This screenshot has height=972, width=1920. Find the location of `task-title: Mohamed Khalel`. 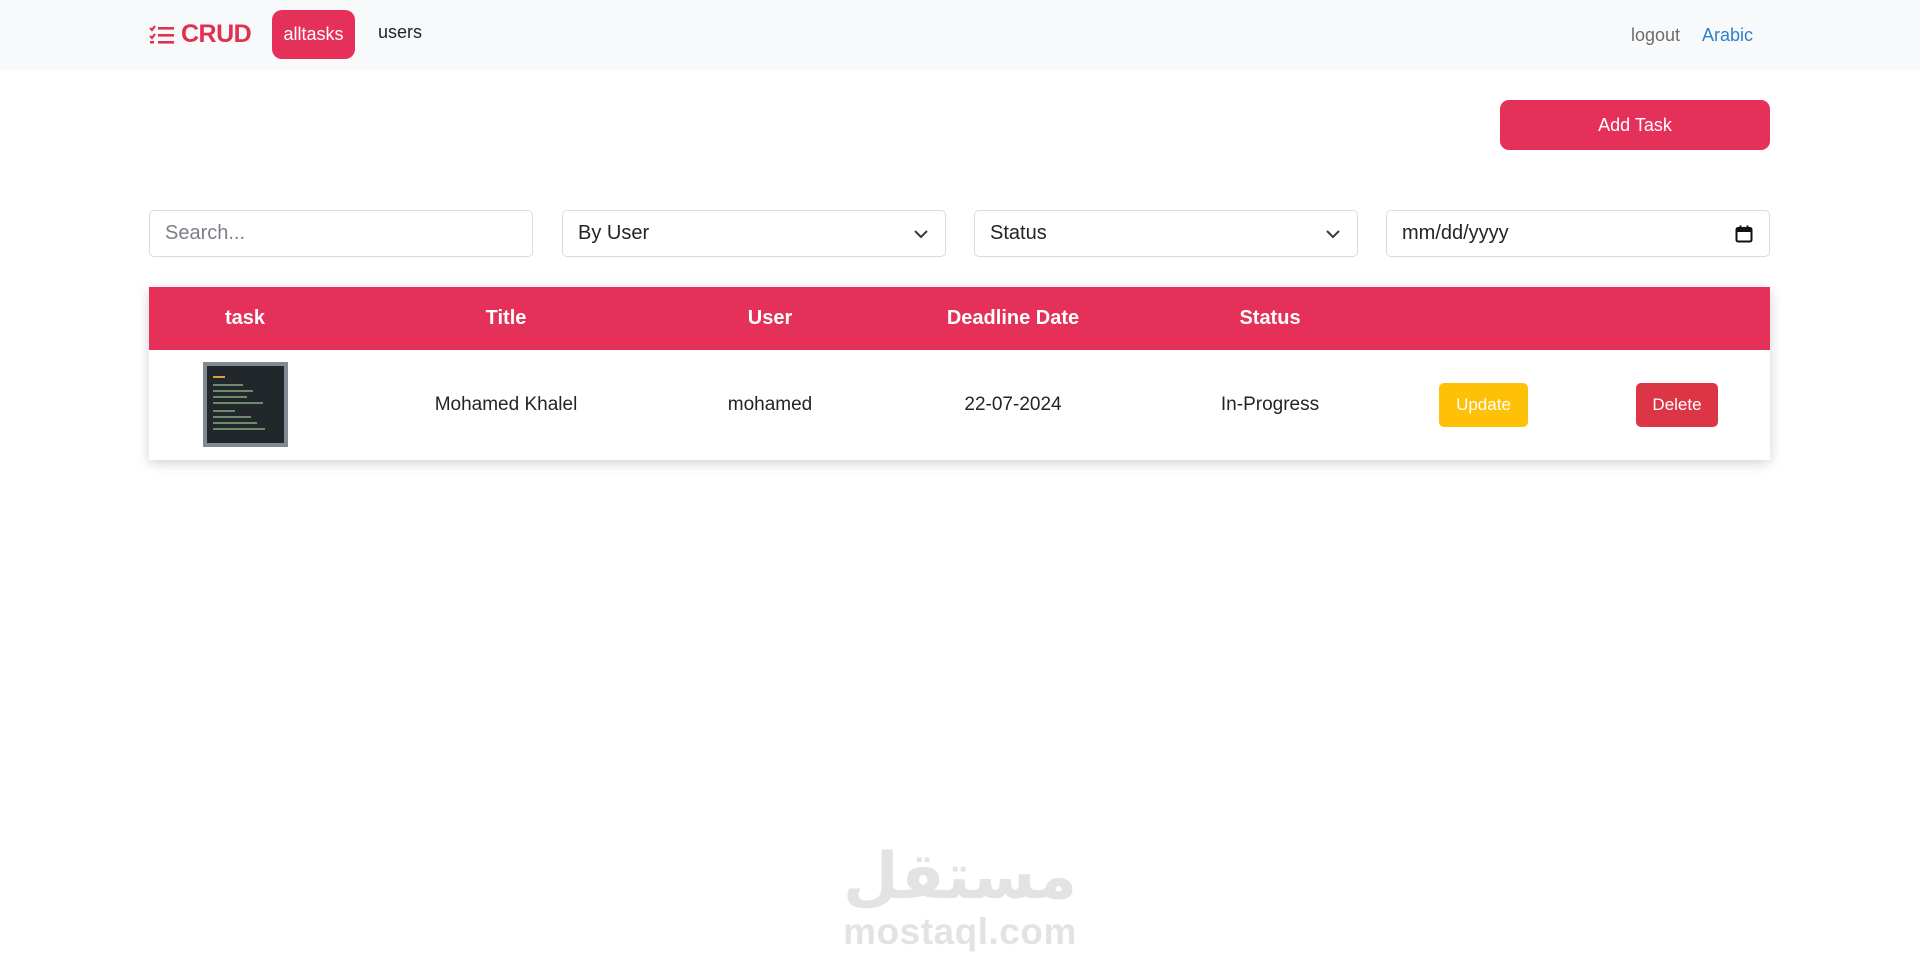

task-title: Mohamed Khalel is located at coordinates (506, 404).